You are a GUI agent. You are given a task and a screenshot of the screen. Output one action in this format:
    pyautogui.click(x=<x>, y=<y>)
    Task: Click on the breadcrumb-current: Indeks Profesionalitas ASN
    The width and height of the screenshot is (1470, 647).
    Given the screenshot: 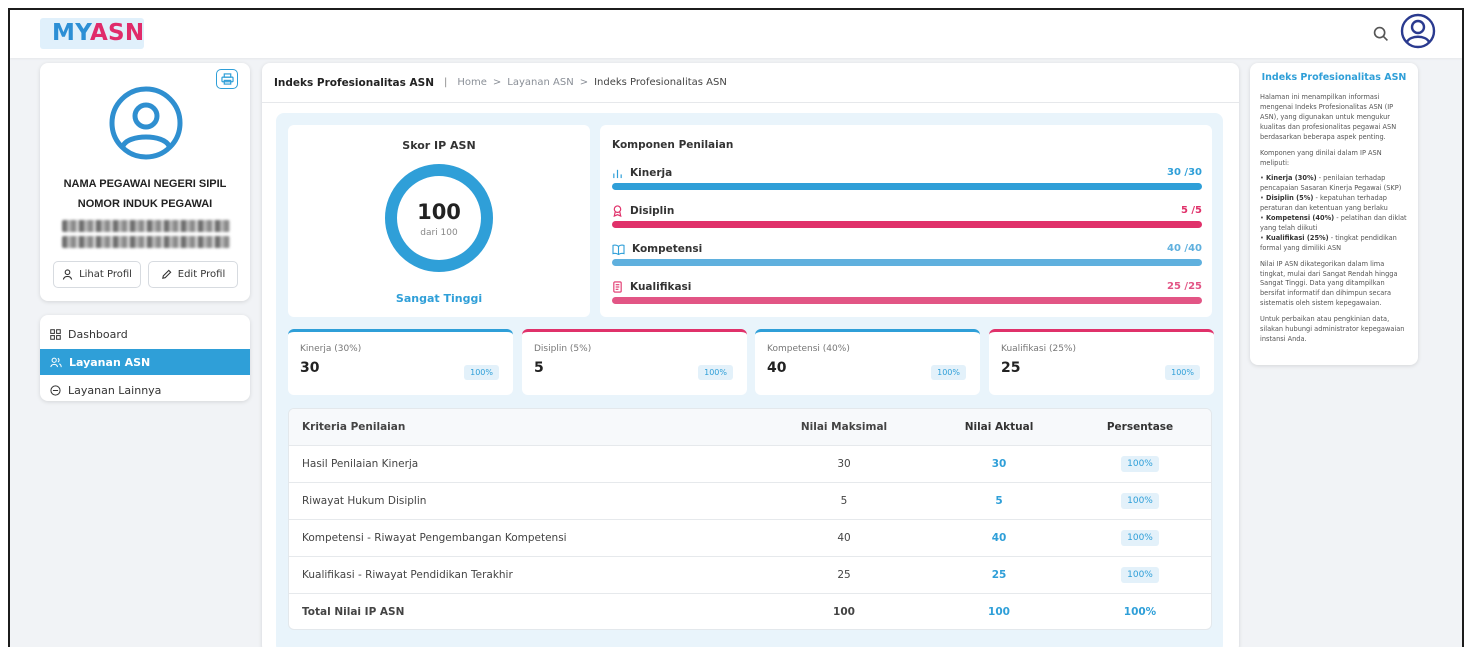 What is the action you would take?
    pyautogui.click(x=660, y=82)
    